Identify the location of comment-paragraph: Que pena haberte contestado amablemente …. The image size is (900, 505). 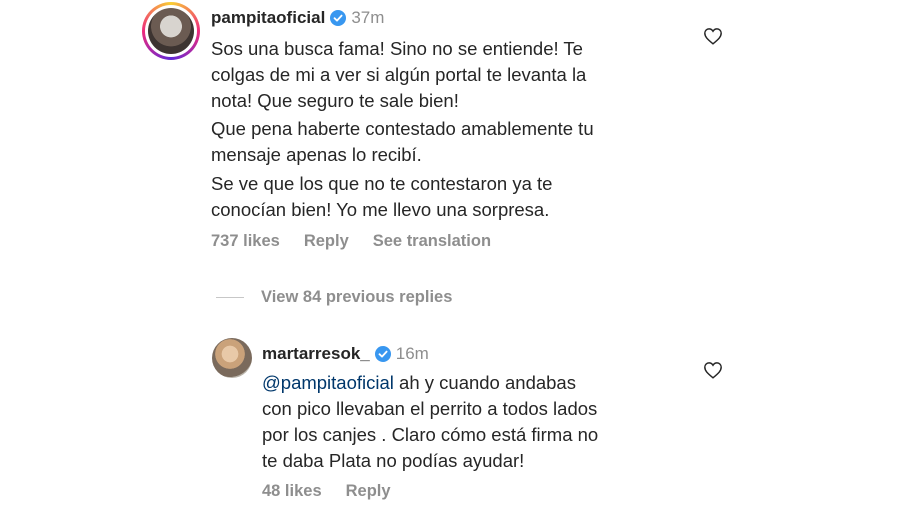
(402, 142).